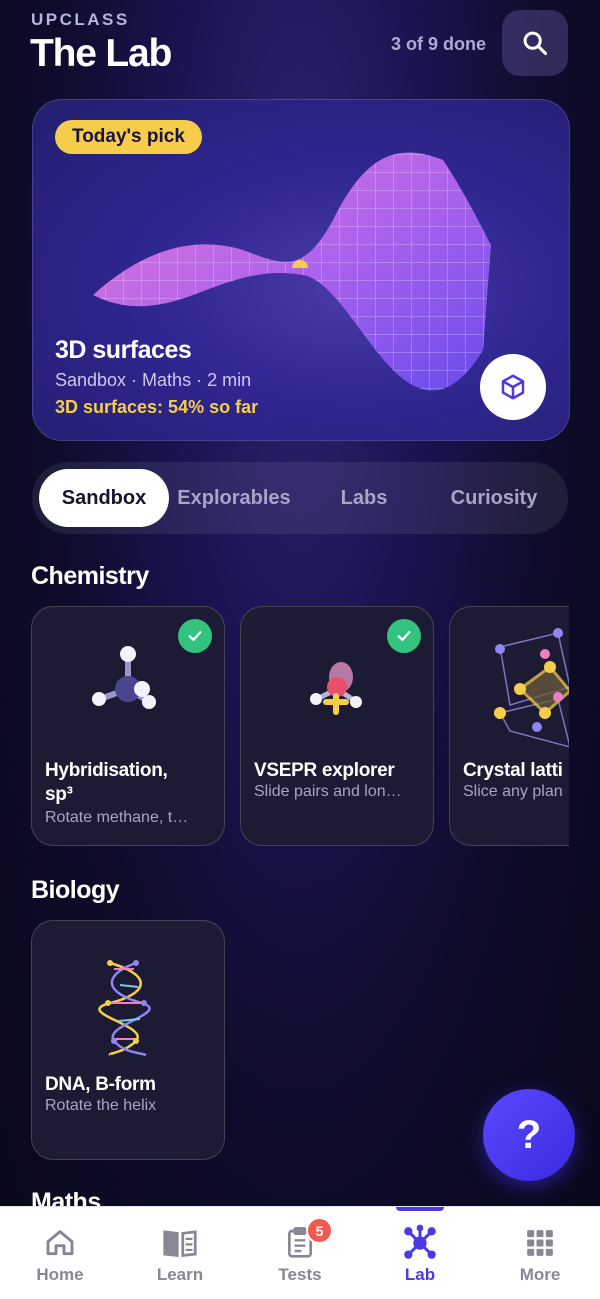  What do you see at coordinates (300, 1274) in the screenshot?
I see `nav-label: Tests` at bounding box center [300, 1274].